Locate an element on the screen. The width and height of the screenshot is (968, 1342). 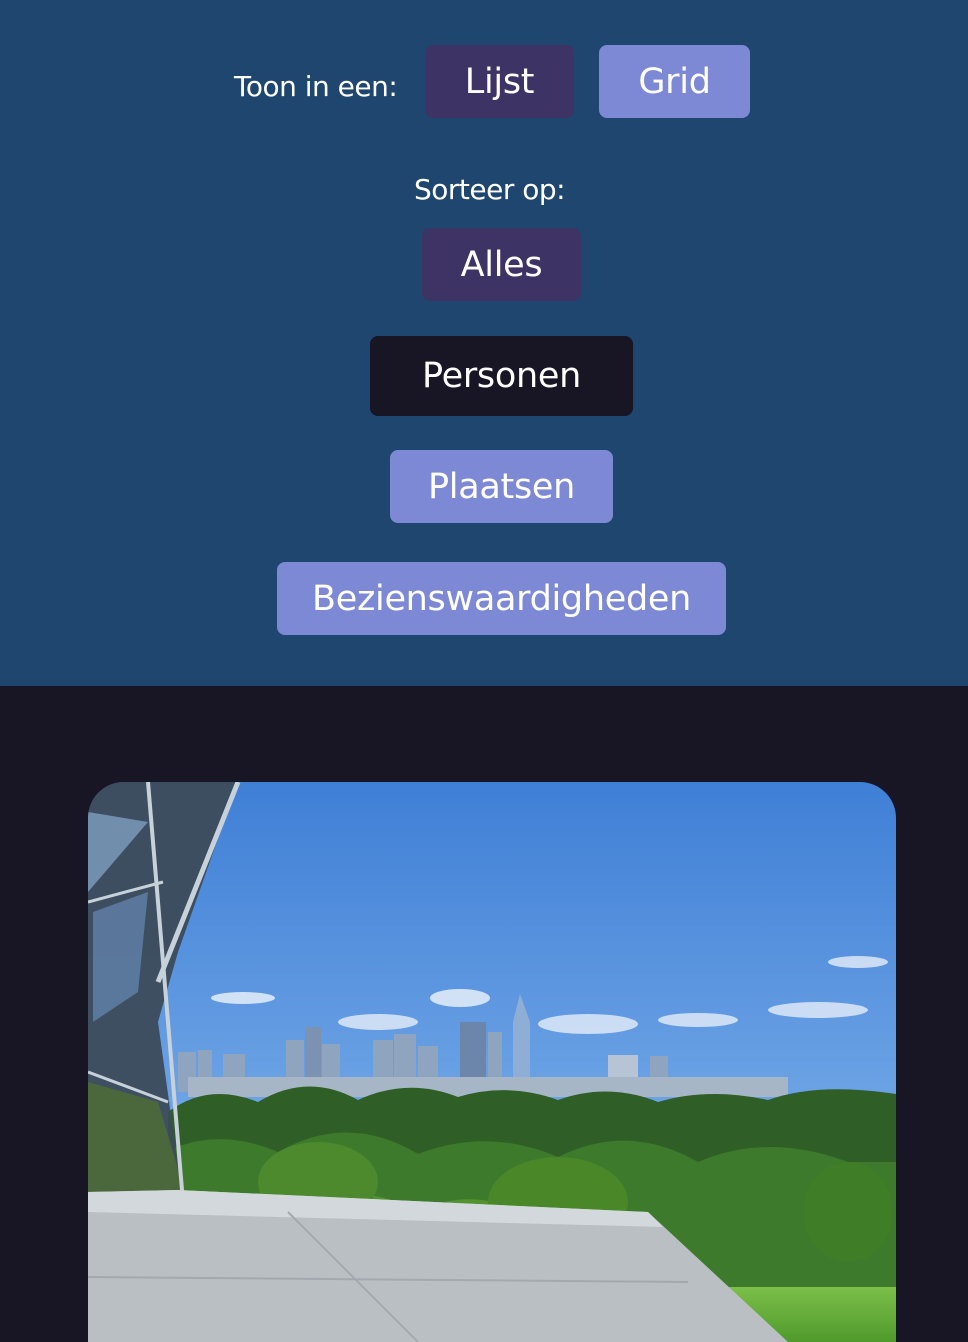
sort-label: Sorteer op: is located at coordinates (490, 189).